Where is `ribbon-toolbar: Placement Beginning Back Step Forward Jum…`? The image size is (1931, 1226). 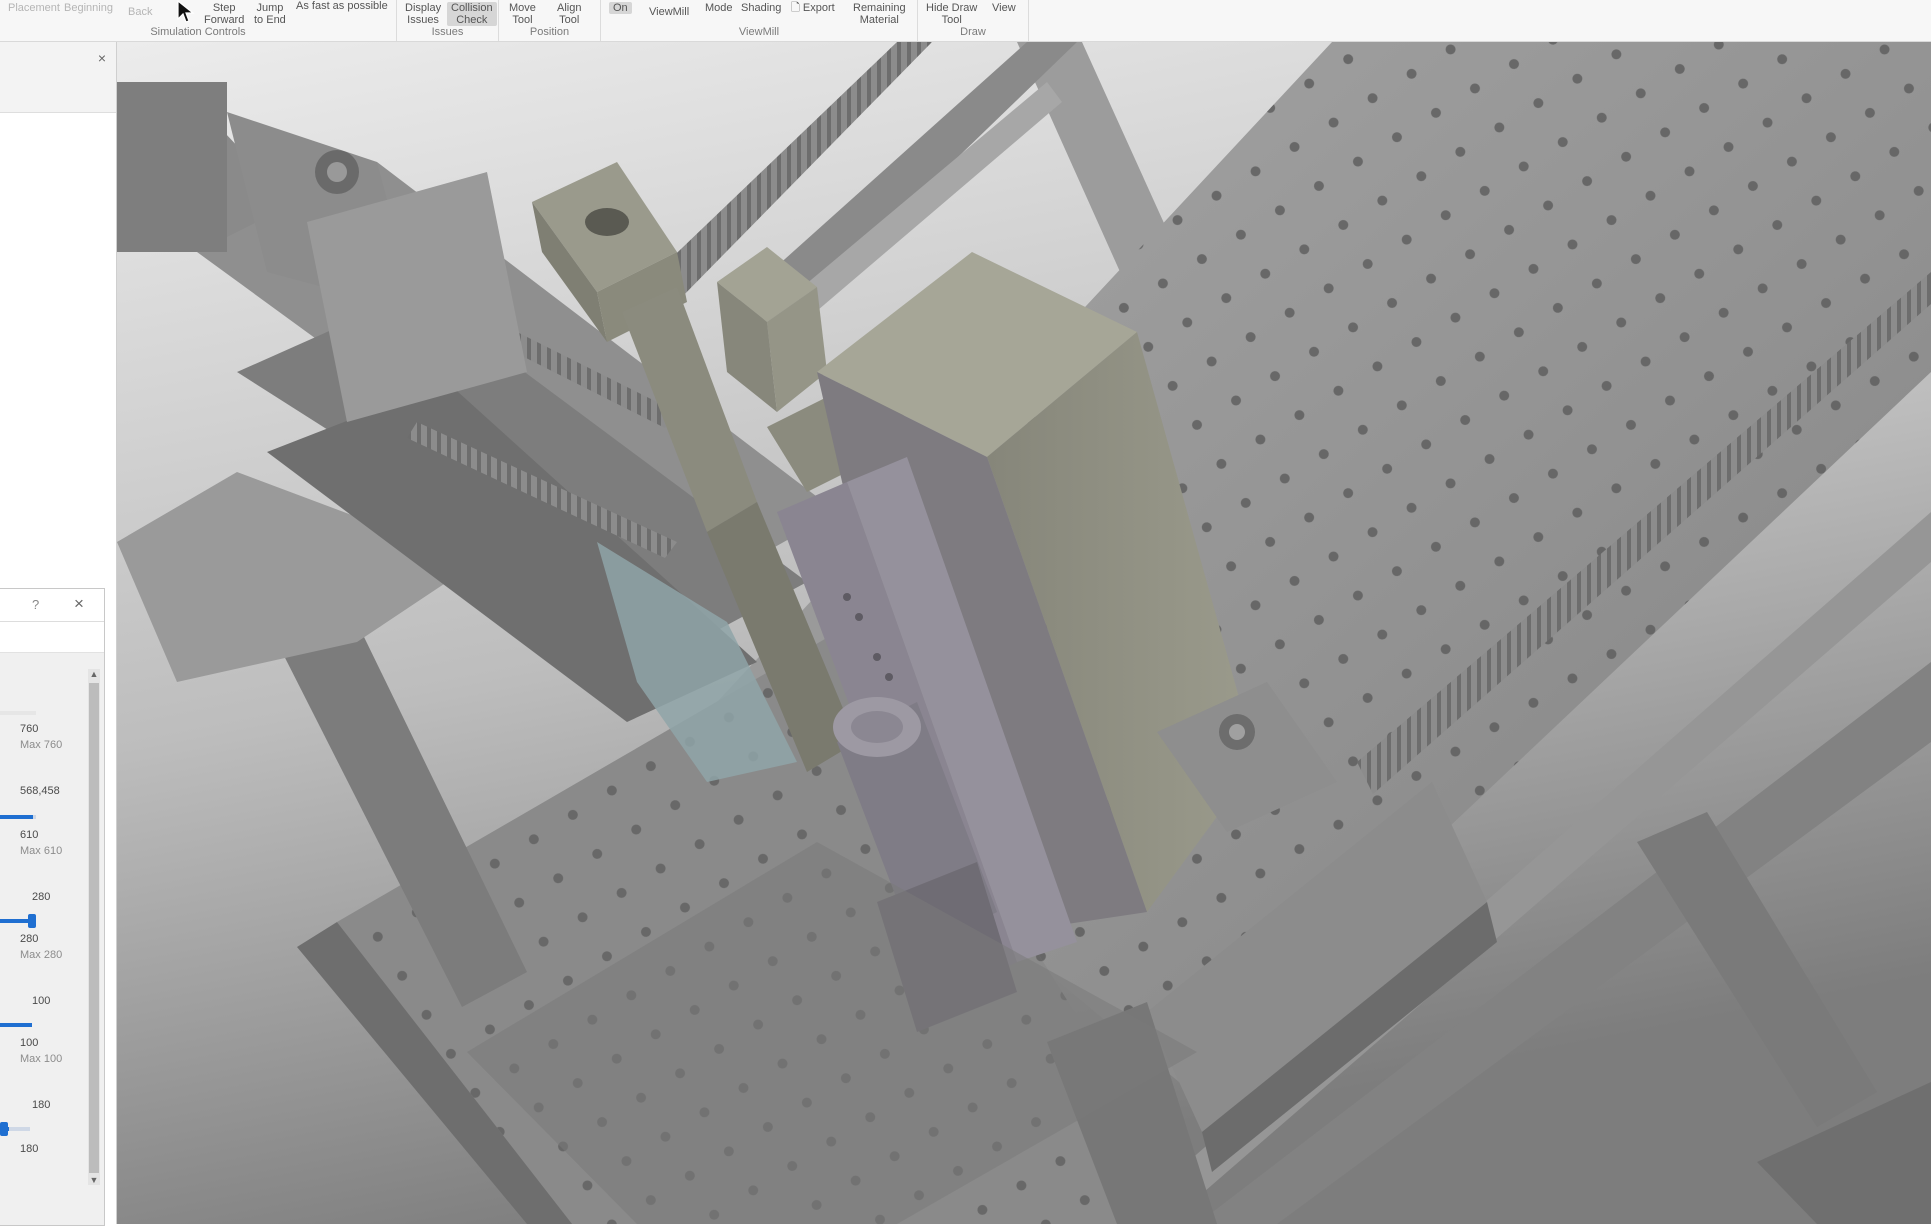
ribbon-toolbar: Placement Beginning Back Step Forward Jum… is located at coordinates (965, 21).